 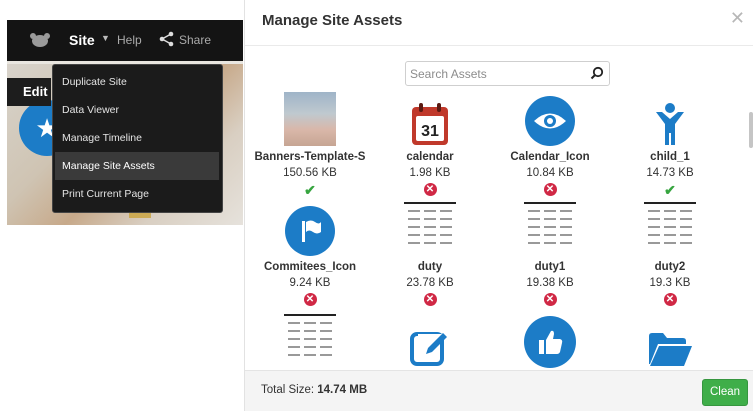 I want to click on search-input, so click(x=496, y=73).